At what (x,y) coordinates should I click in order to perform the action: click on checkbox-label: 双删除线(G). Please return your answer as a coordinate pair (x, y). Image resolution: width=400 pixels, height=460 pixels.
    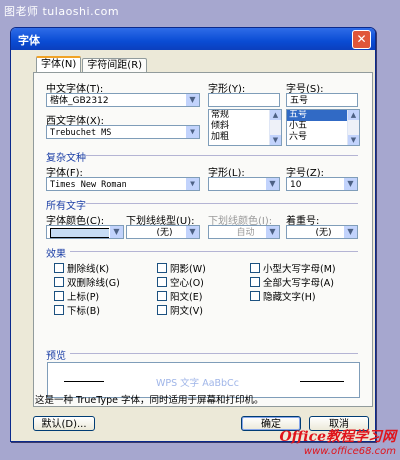
    Looking at the image, I should click on (93, 283).